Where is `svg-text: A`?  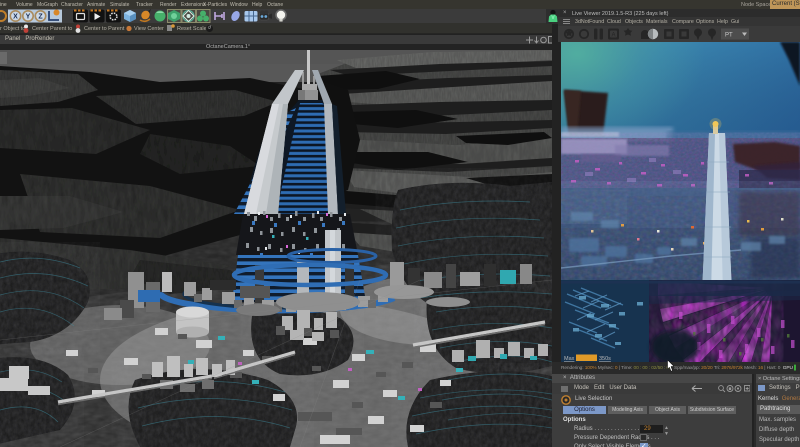 svg-text: A is located at coordinates (614, 36).